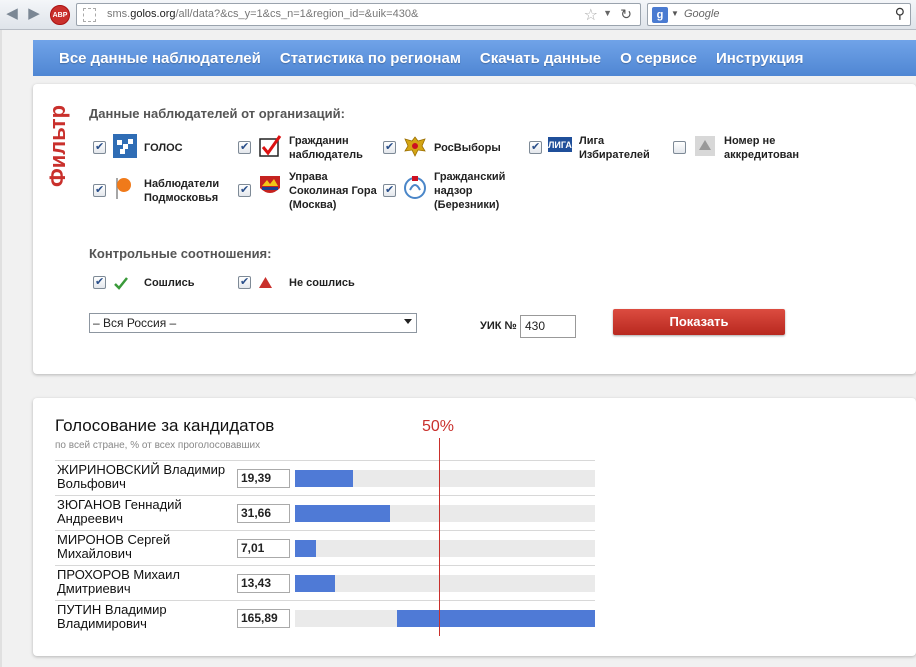  Describe the element at coordinates (119, 511) in the screenshot. I see `candidate-name: ЗЮГАНОВ Геннадий Андреевич` at that location.